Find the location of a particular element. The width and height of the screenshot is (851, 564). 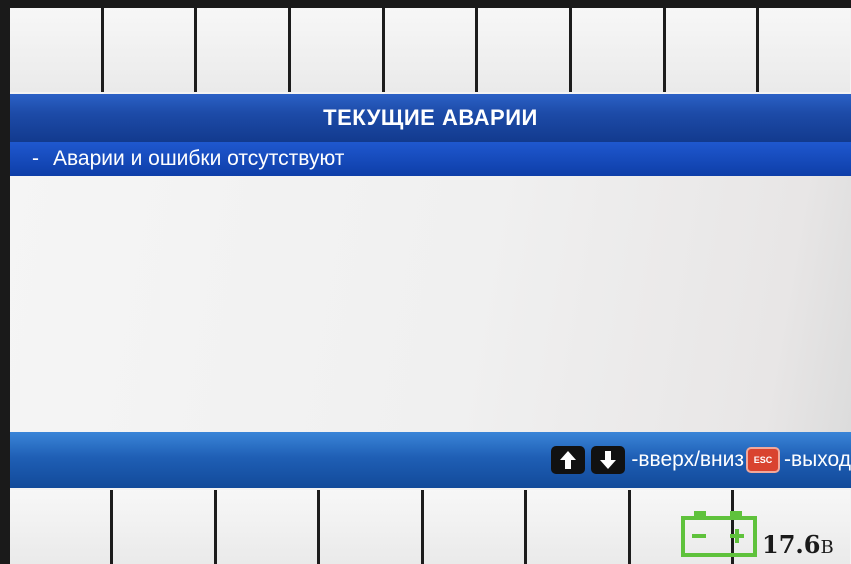

title-bar: ТЕКУЩИЕ АВАРИИ is located at coordinates (430, 118).